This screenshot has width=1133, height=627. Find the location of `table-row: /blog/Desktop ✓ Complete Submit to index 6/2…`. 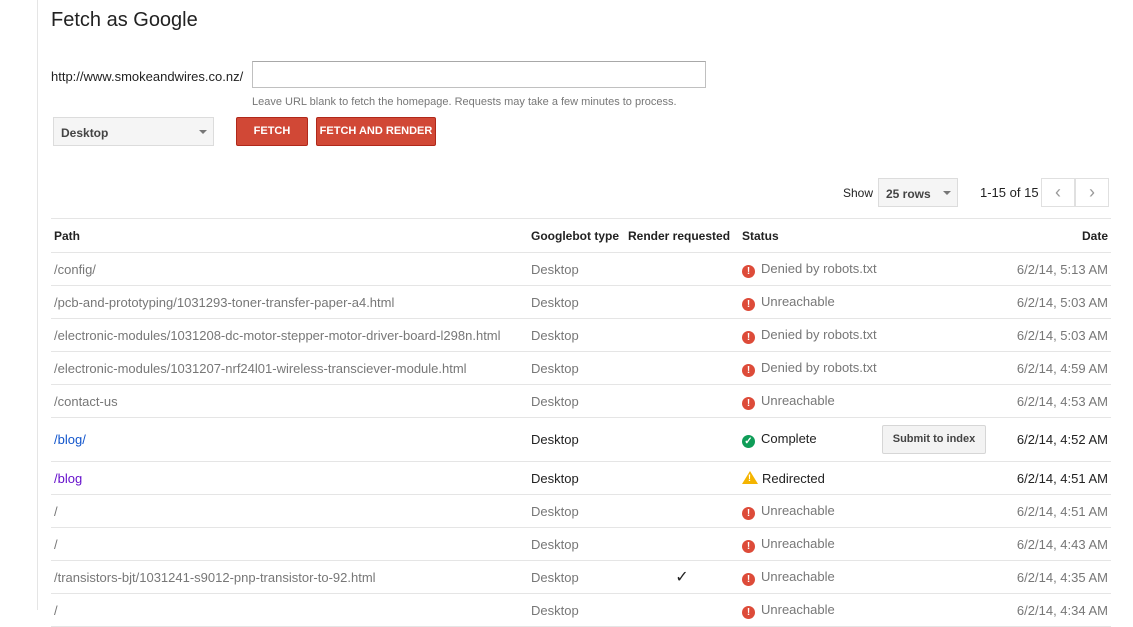

table-row: /blog/Desktop ✓ Complete Submit to index 6/2… is located at coordinates (581, 439).